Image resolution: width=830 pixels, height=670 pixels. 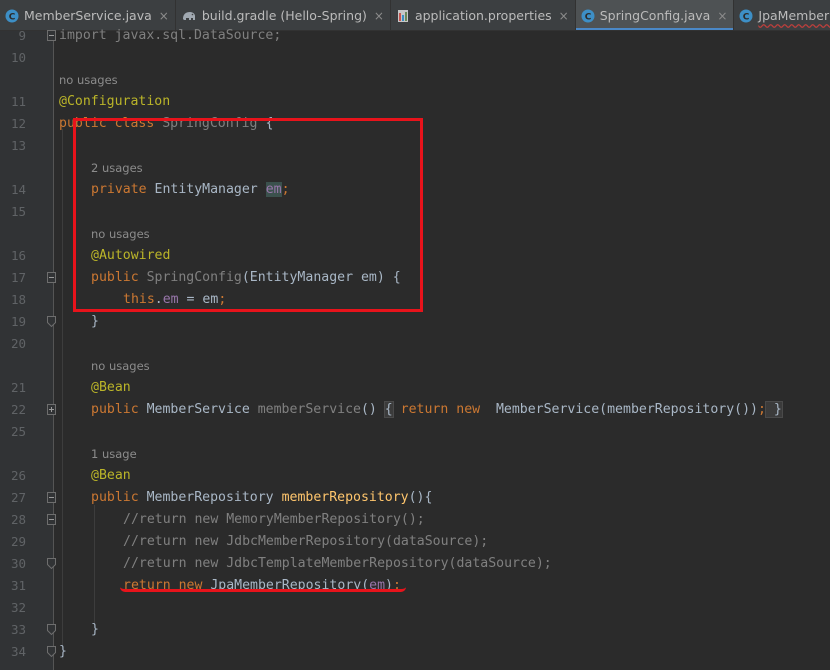 I want to click on tab-label: MemberService.java, so click(x=88, y=15).